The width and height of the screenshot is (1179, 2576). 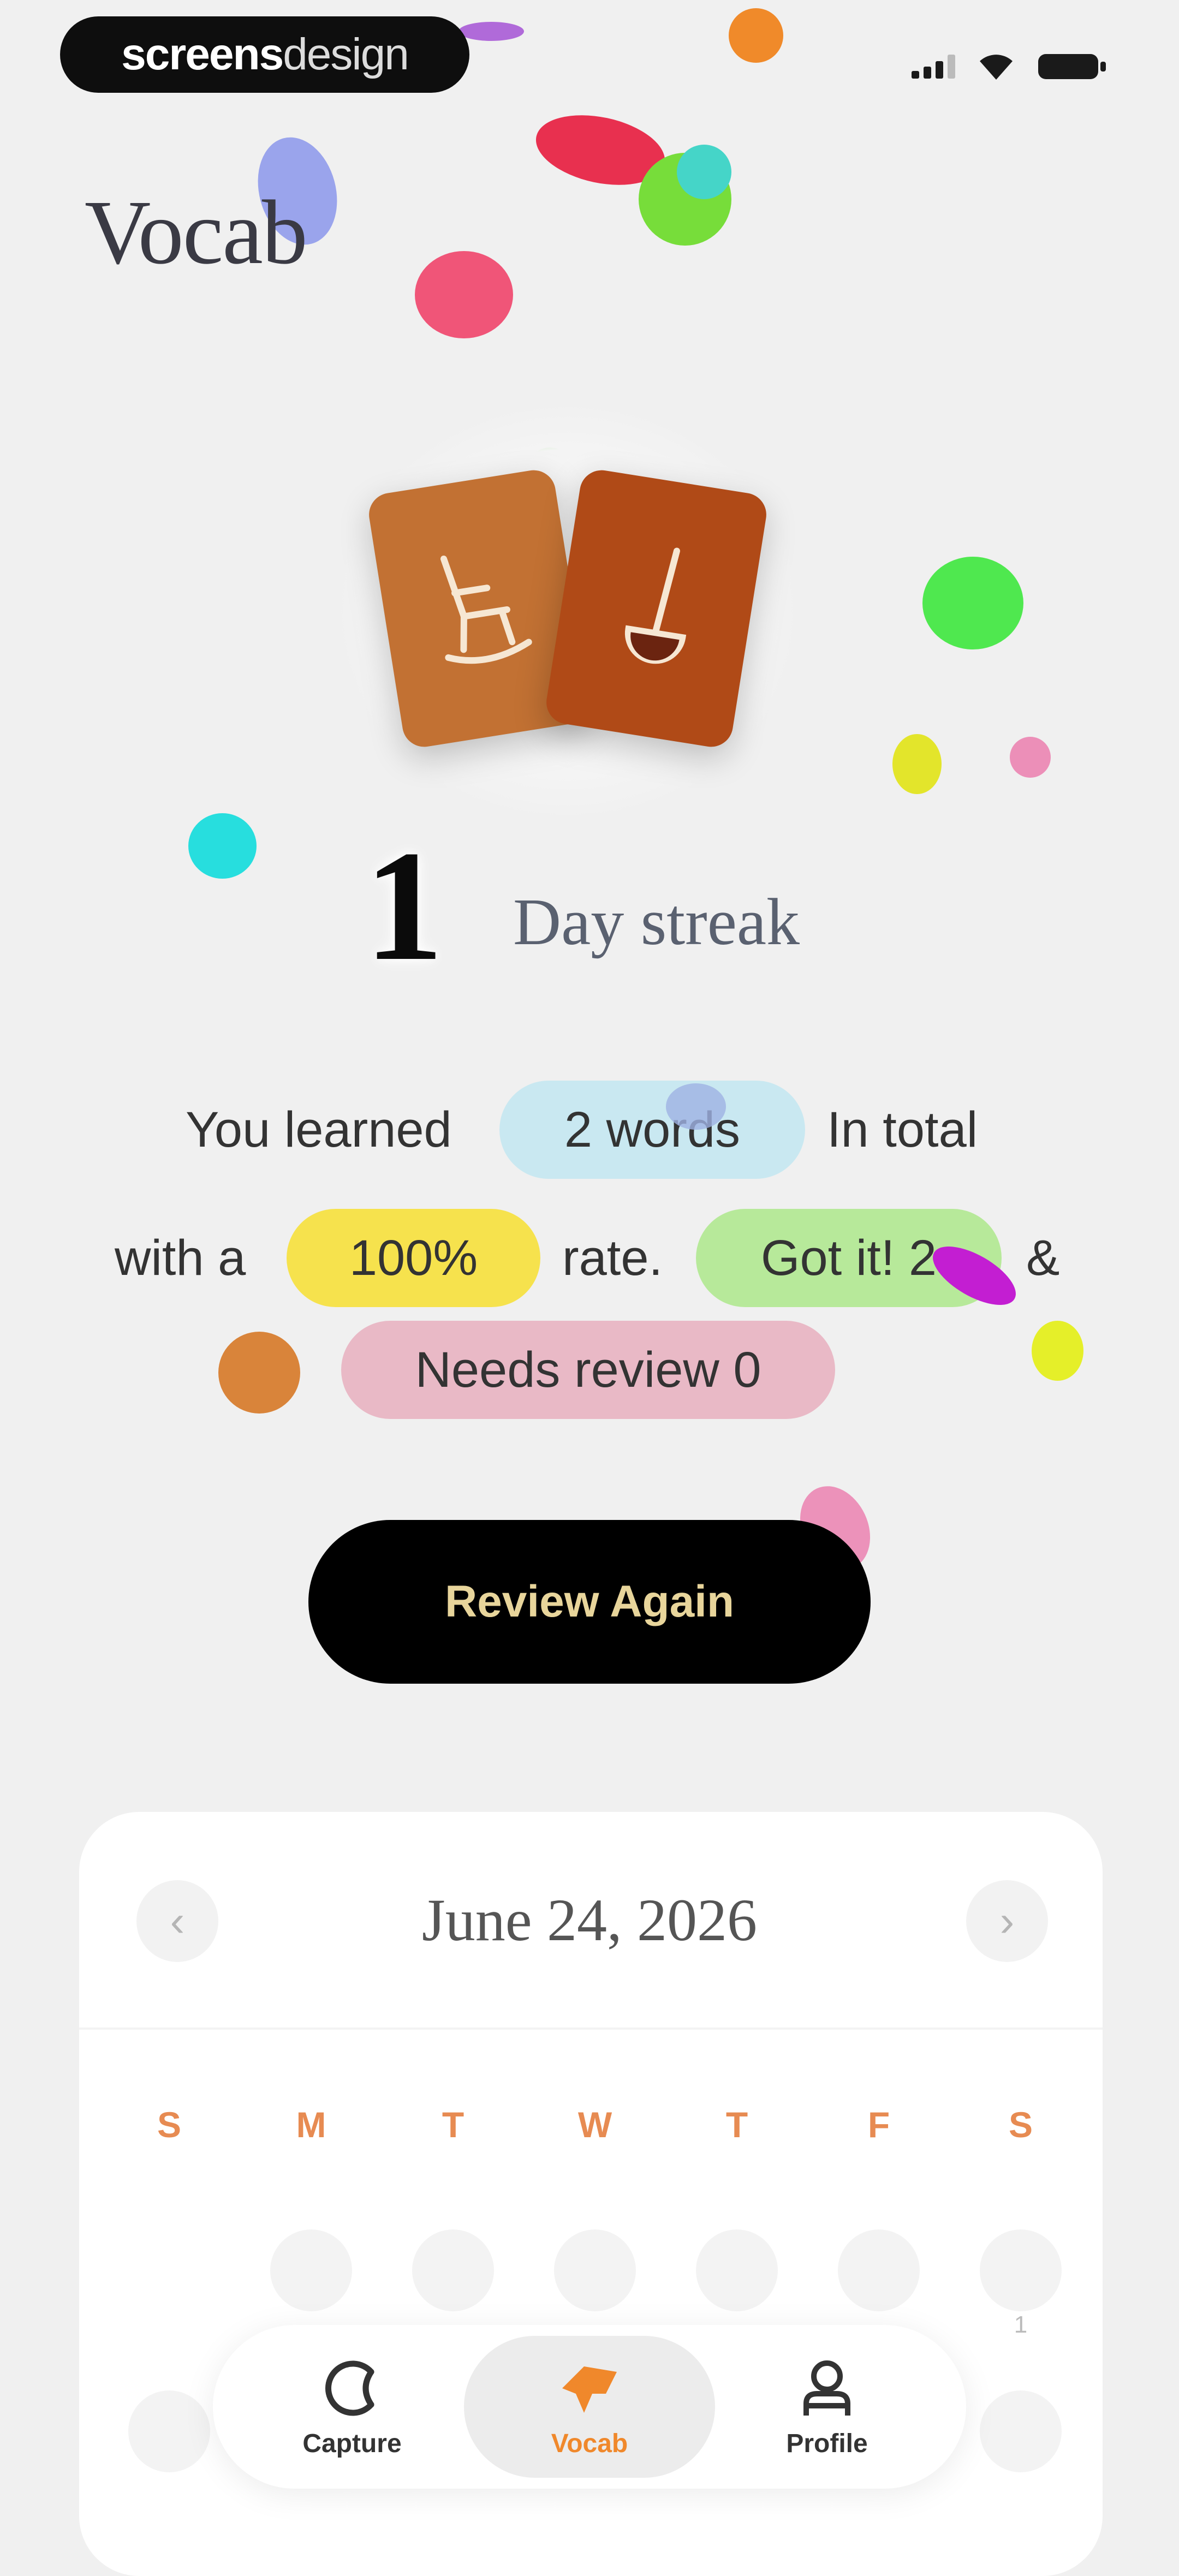 What do you see at coordinates (827, 2443) in the screenshot?
I see `nav-label-profile: Profile` at bounding box center [827, 2443].